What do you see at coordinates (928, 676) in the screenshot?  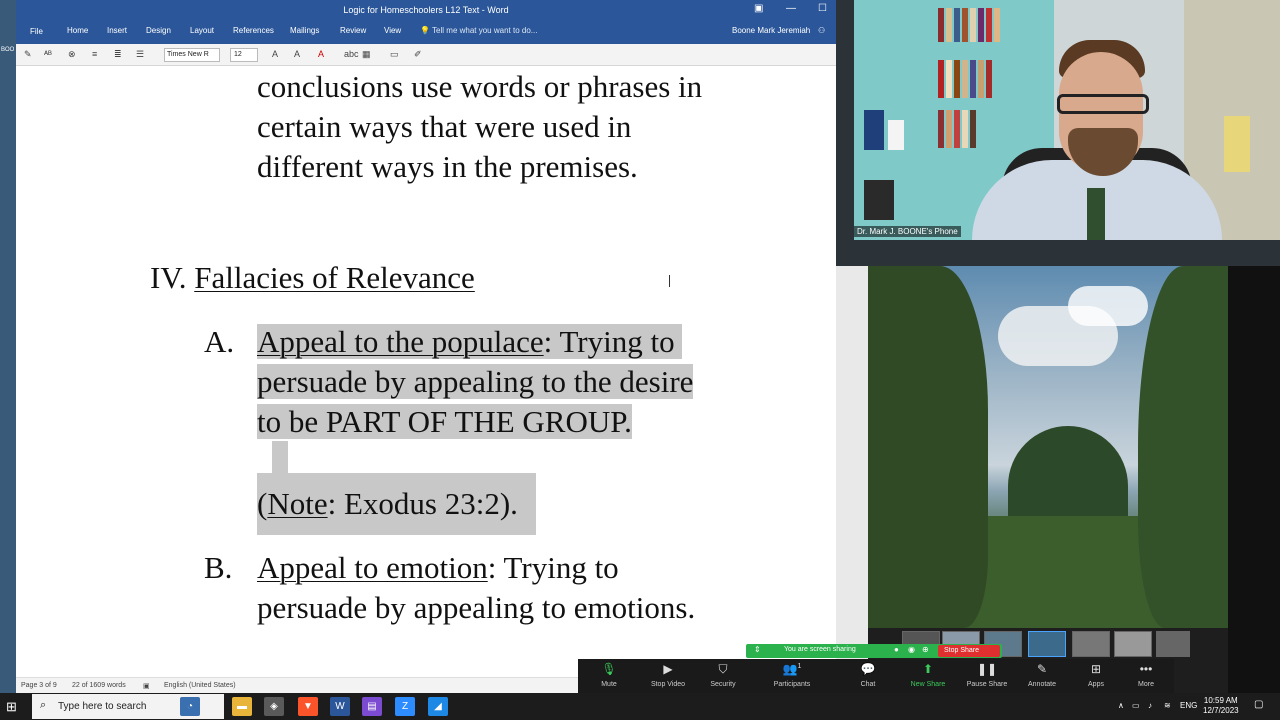 I see `new-share-button: ⬆ New Share` at bounding box center [928, 676].